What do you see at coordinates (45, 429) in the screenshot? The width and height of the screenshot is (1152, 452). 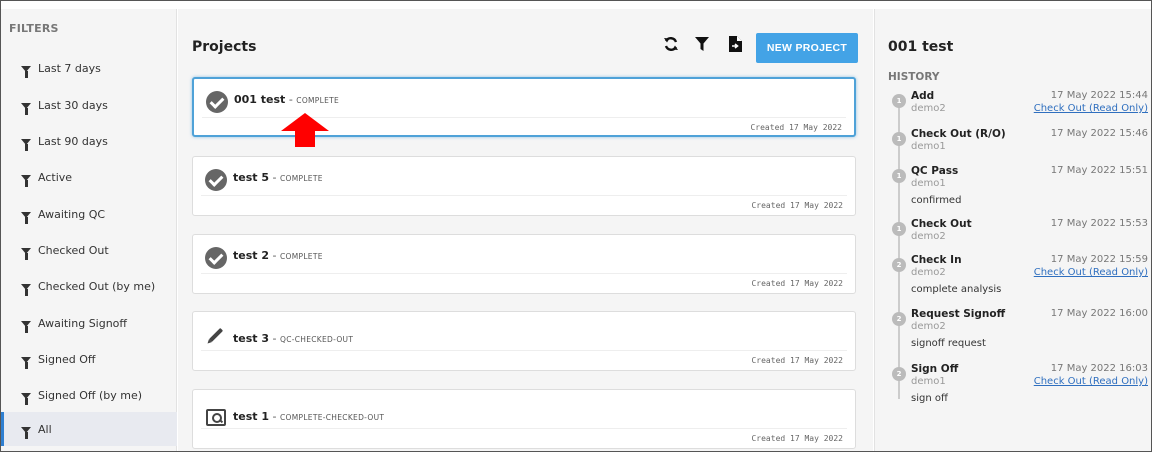 I see `filter-label: All` at bounding box center [45, 429].